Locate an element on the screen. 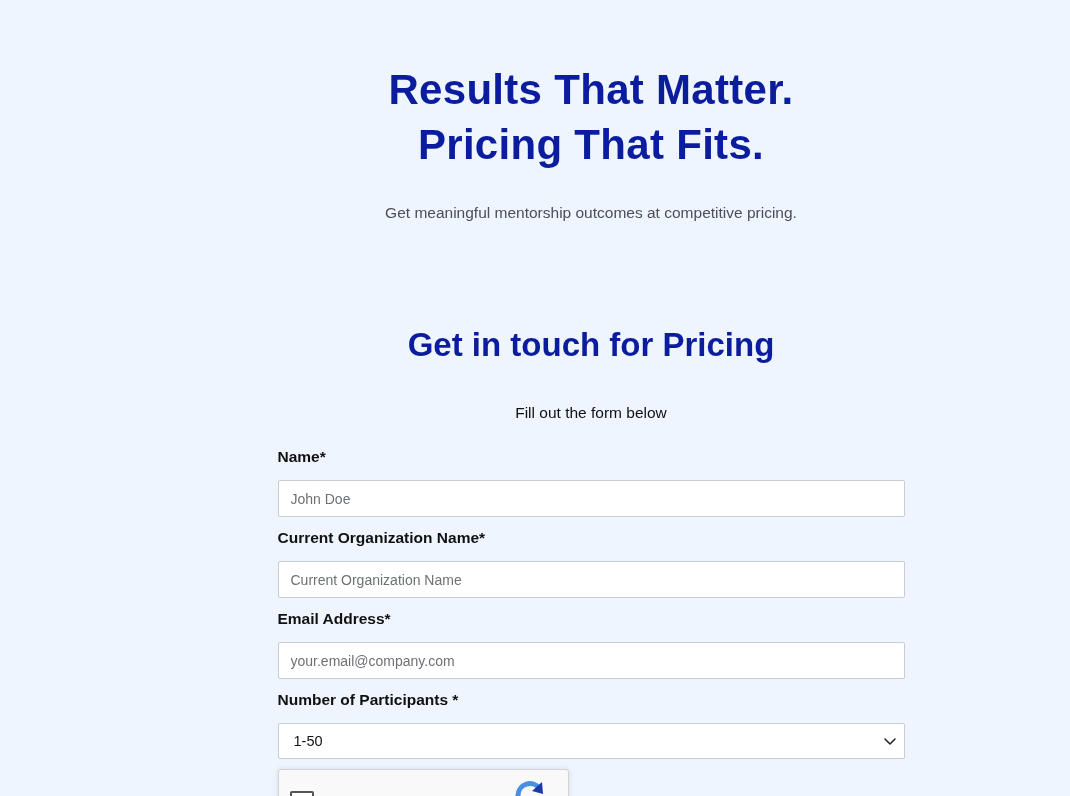 Image resolution: width=1070 pixels, height=796 pixels. section-title: Get in touch for Pricing is located at coordinates (591, 345).